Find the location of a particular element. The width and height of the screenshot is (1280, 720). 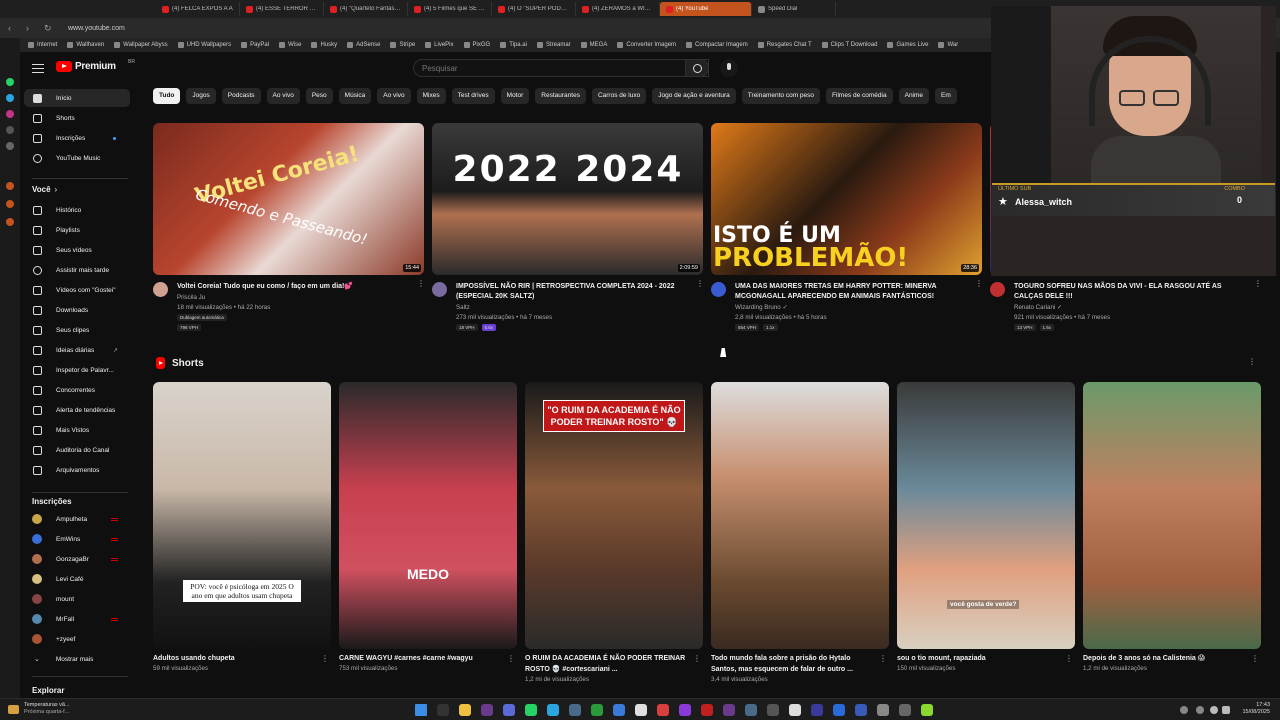

instagram-icon is located at coordinates (10, 114).